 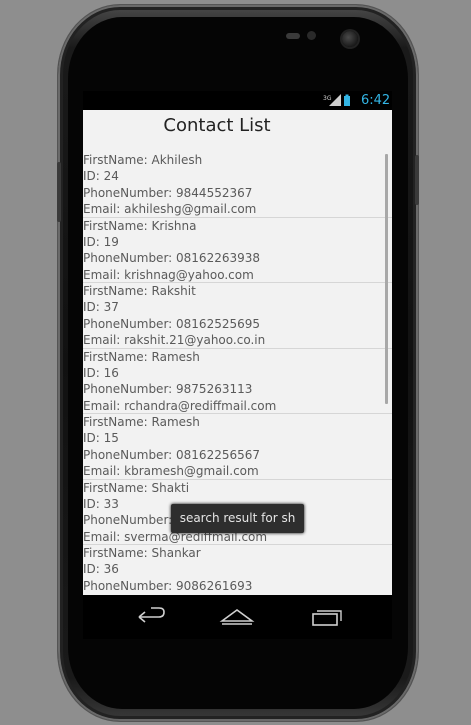 What do you see at coordinates (171, 471) in the screenshot?
I see `contact-email: Email: kbramesh@gmail.com` at bounding box center [171, 471].